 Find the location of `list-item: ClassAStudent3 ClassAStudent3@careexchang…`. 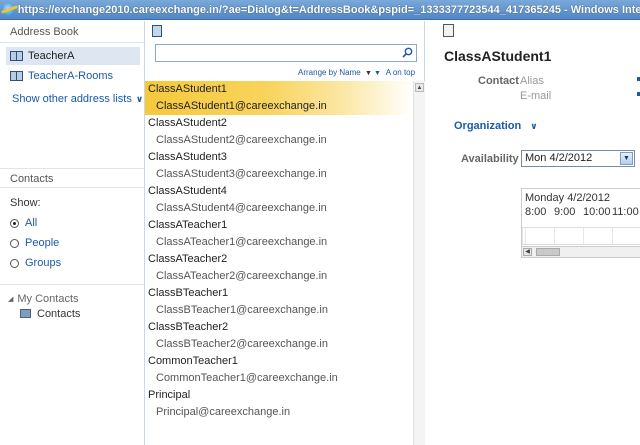

list-item: ClassAStudent3 ClassAStudent3@careexchang… is located at coordinates (279, 166).